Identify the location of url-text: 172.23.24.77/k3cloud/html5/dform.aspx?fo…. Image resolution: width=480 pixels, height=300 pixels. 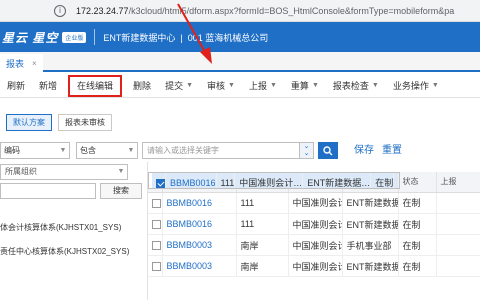
(265, 11).